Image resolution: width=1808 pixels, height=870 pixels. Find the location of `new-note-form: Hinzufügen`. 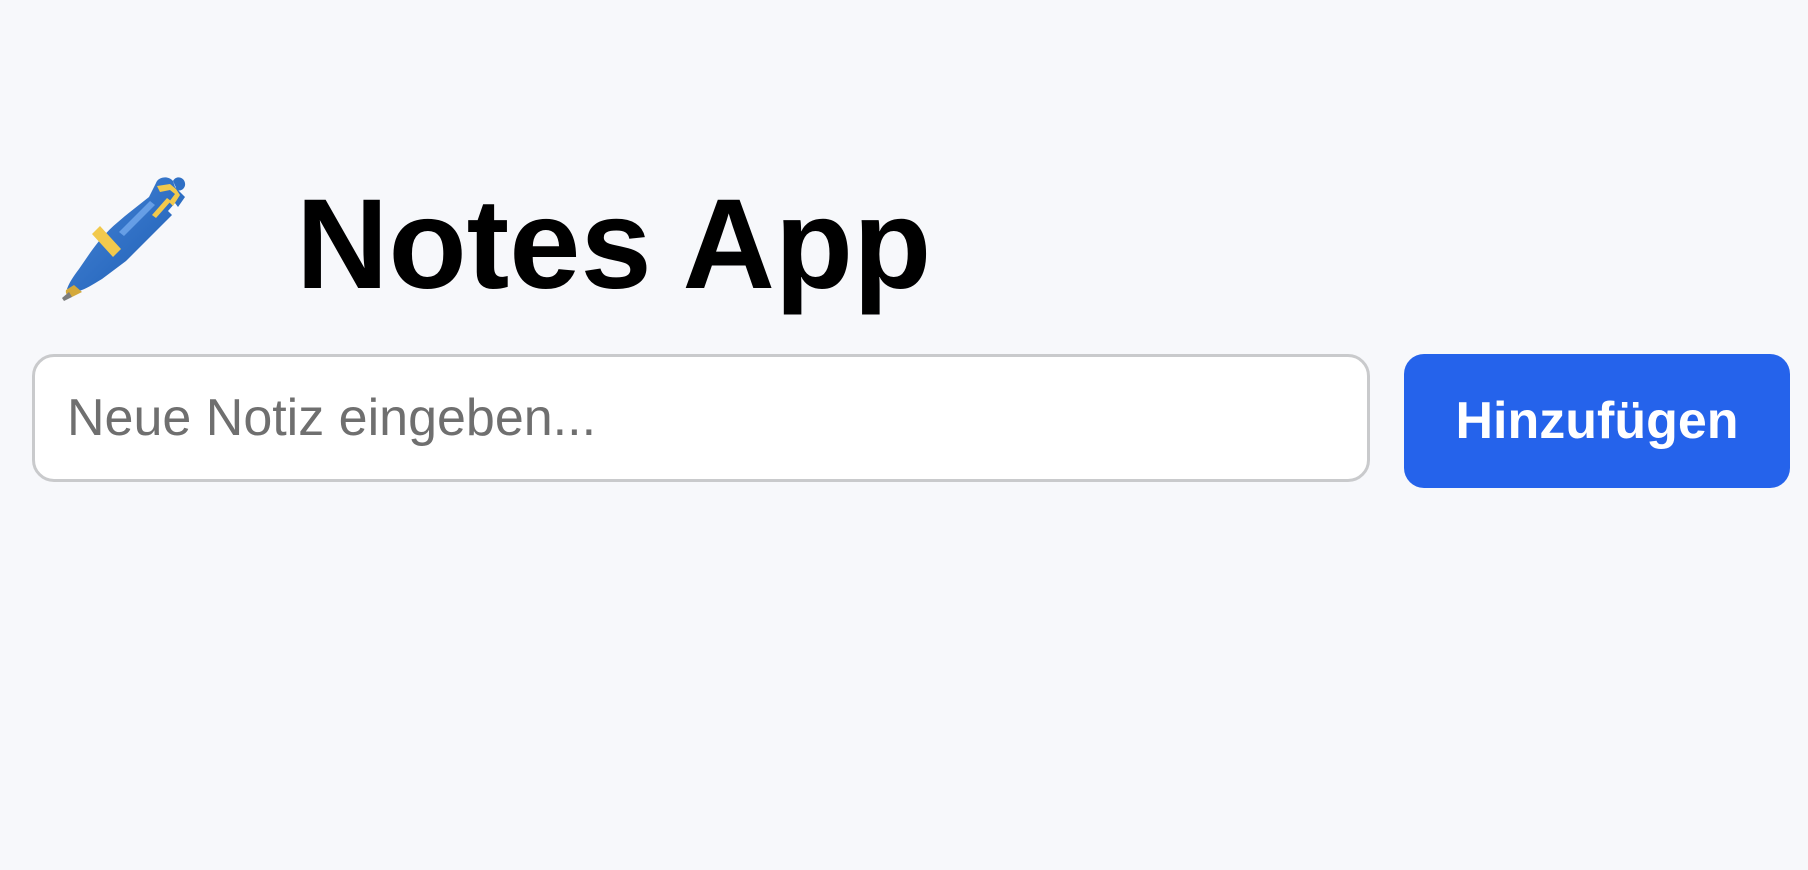

new-note-form: Hinzufügen is located at coordinates (911, 421).